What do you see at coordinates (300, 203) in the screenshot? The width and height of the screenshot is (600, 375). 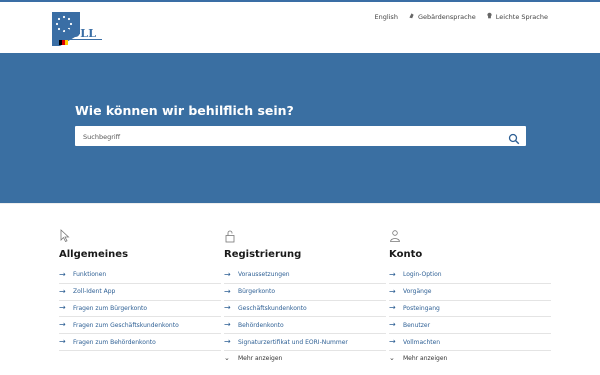 I see `section-divider` at bounding box center [300, 203].